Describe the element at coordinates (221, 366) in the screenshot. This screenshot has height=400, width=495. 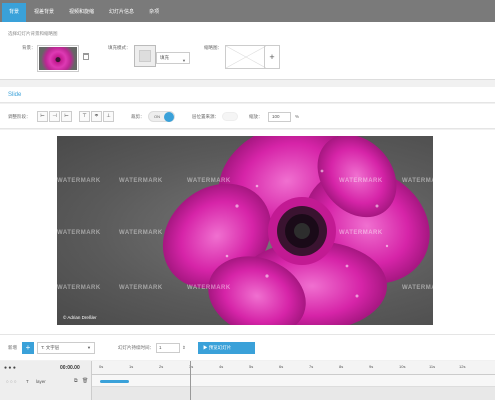
I see `timeline-tick: 4s` at that location.